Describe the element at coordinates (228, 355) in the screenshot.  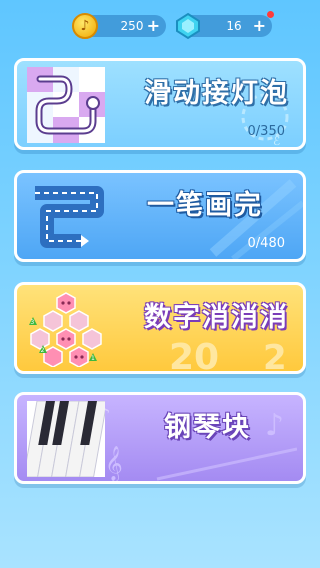
I see `numbers-decoration-icon: 20 2` at that location.